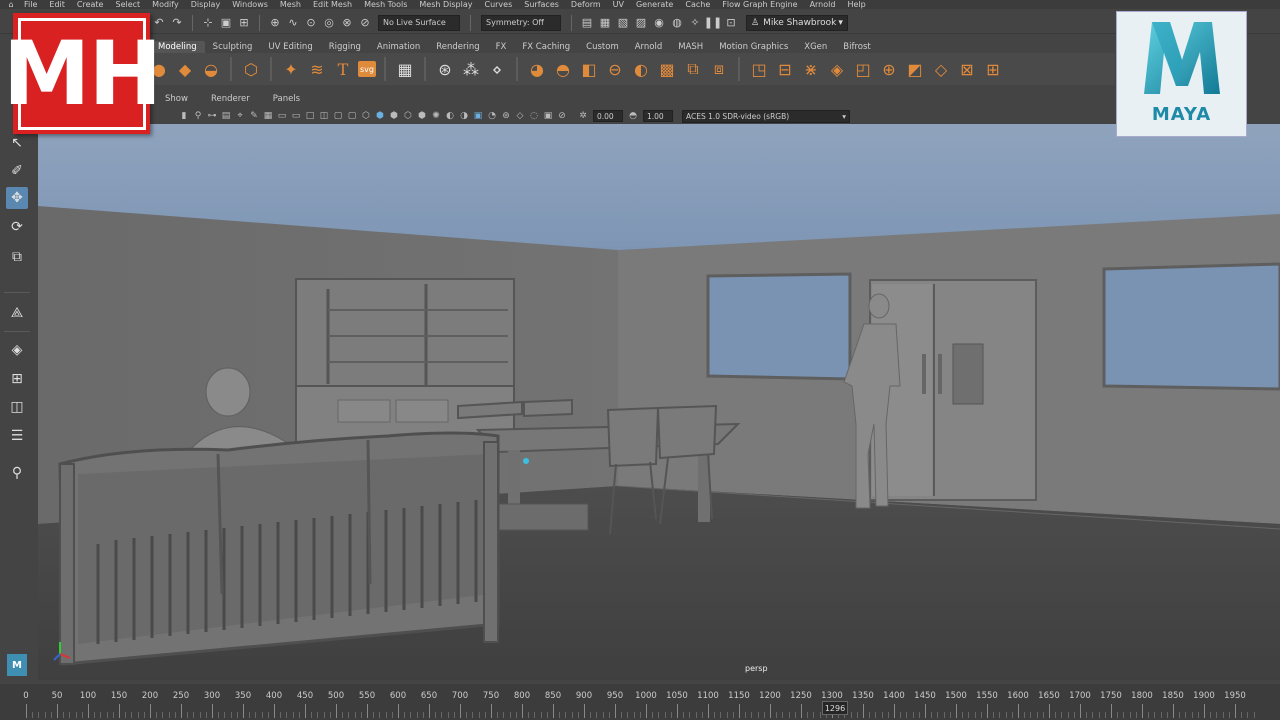  I want to click on scale-tool-icon: ⧉, so click(17, 257).